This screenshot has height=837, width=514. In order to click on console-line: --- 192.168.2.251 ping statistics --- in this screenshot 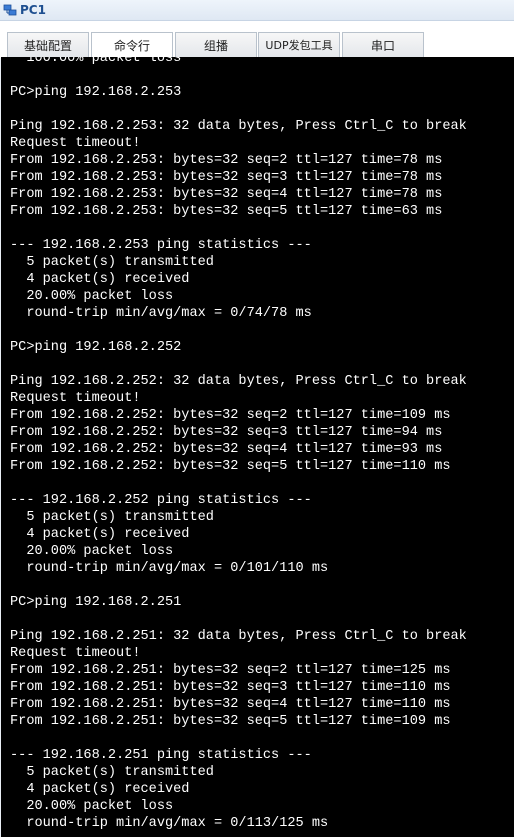, I will do `click(161, 755)`.